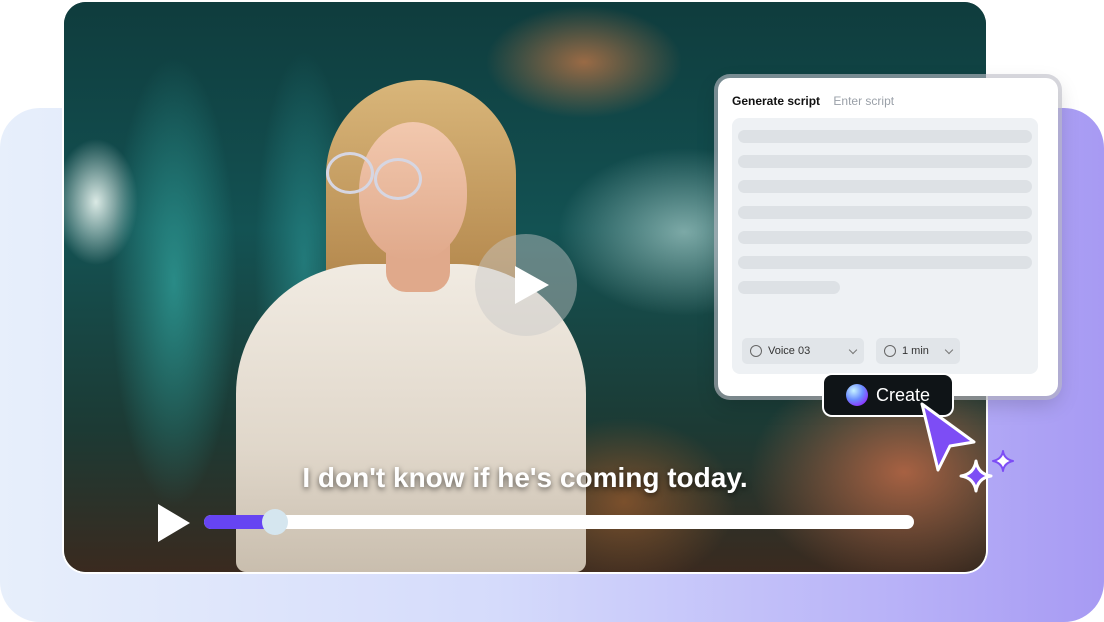 The height and width of the screenshot is (622, 1104). Describe the element at coordinates (525, 477) in the screenshot. I see `subtitle-caption: I don't know if he's coming today.` at that location.